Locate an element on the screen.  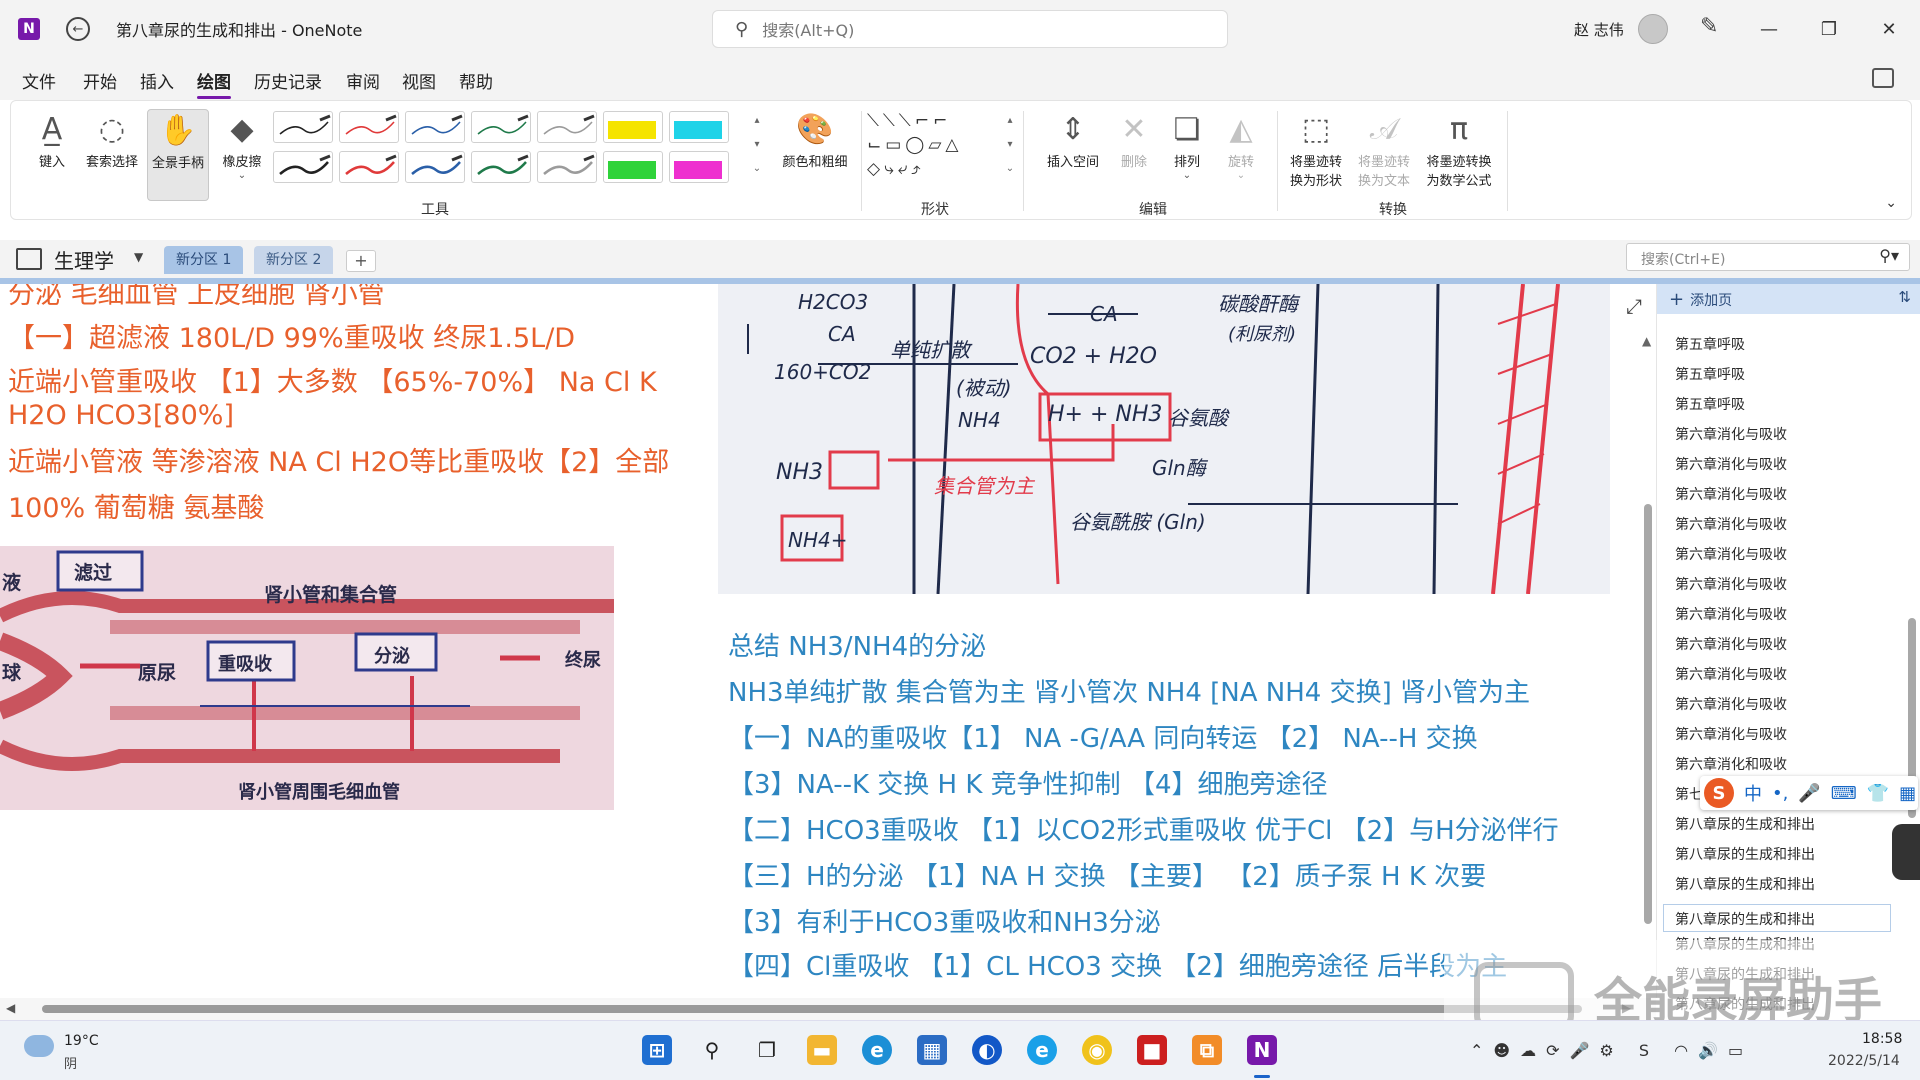
skin-icon: 👕 is located at coordinates (1878, 793).